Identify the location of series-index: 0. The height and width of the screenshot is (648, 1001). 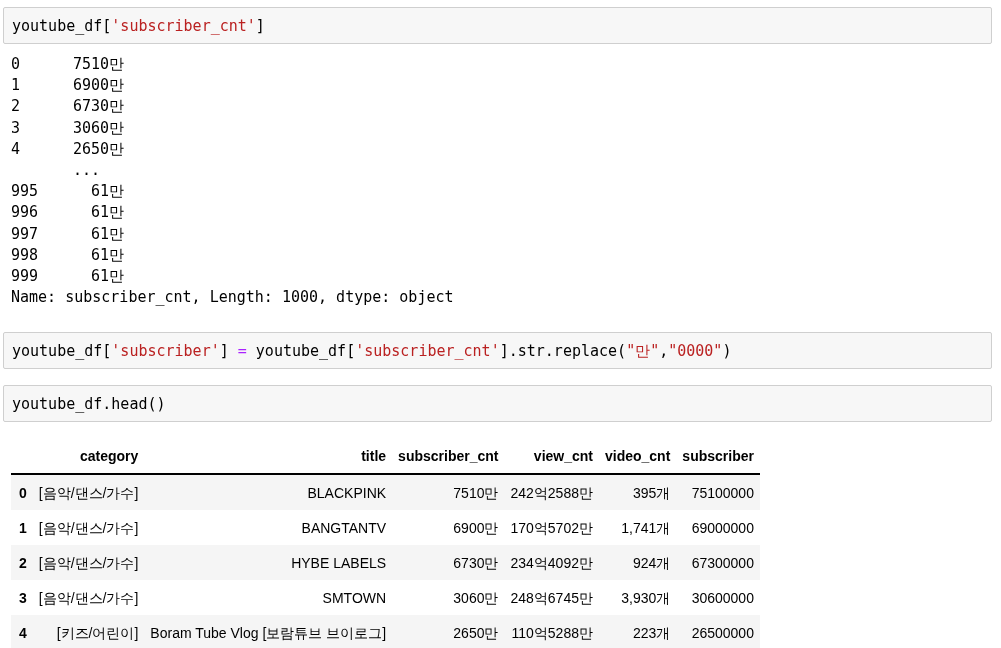
(16, 64).